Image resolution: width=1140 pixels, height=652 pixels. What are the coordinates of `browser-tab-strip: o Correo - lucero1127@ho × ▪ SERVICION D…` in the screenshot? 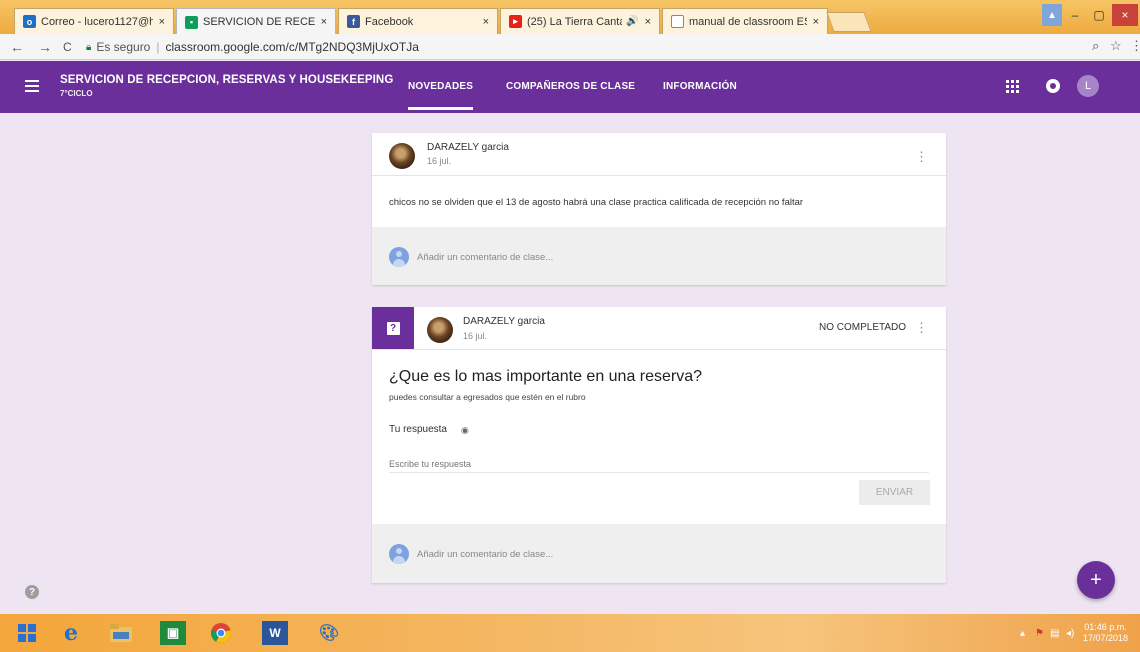 It's located at (570, 17).